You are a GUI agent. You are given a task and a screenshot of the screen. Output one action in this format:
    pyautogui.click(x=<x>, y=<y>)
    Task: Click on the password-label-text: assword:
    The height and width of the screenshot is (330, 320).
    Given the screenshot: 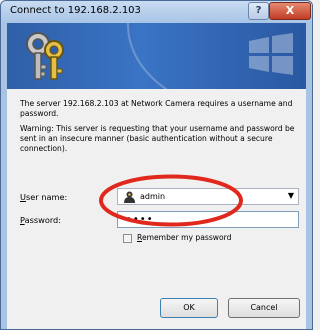 What is the action you would take?
    pyautogui.click(x=43, y=220)
    